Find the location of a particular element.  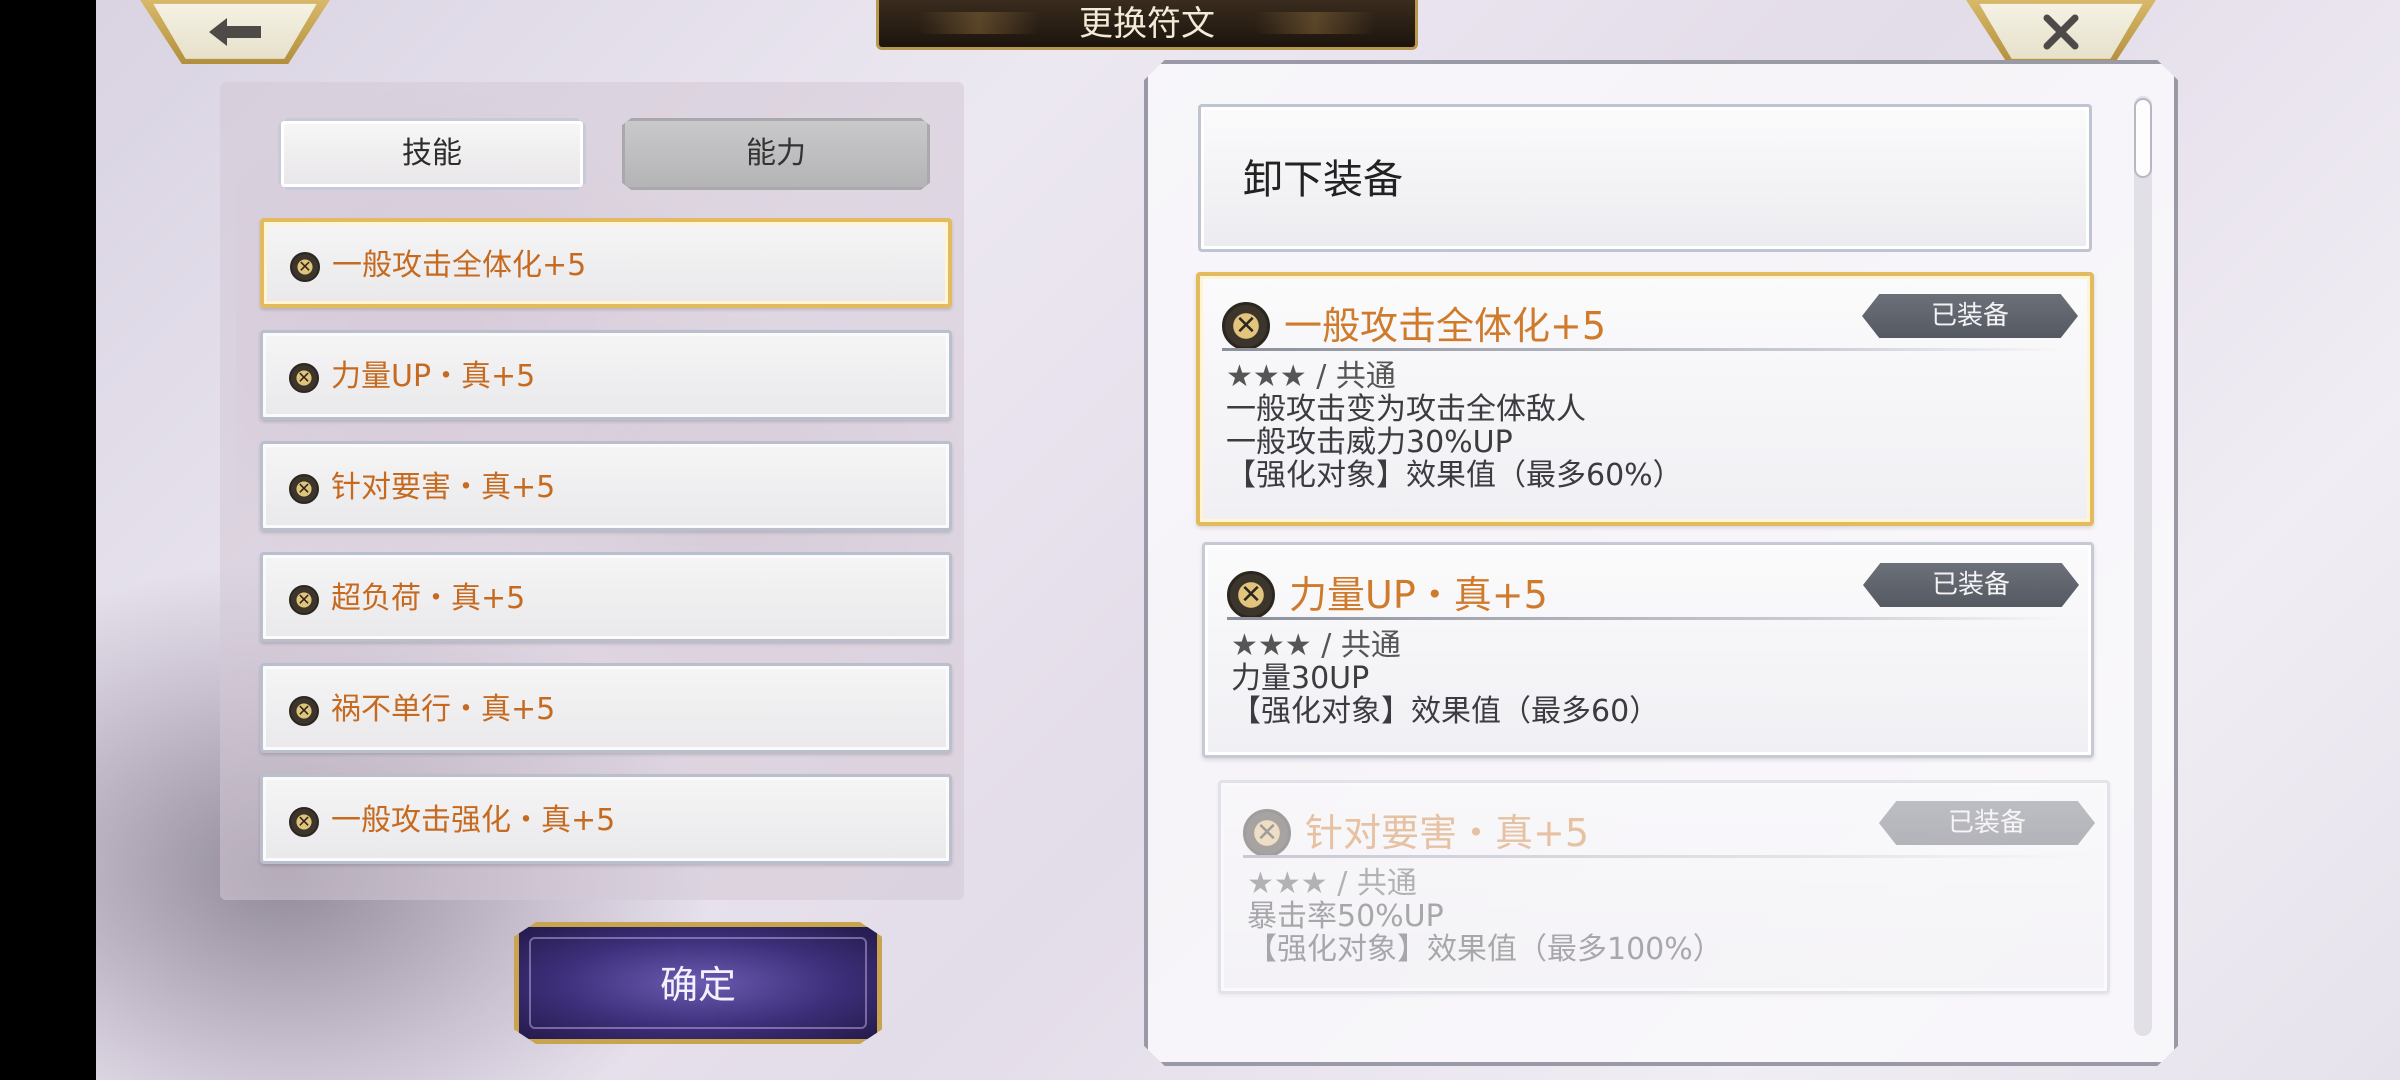

close-icon is located at coordinates (2061, 33).